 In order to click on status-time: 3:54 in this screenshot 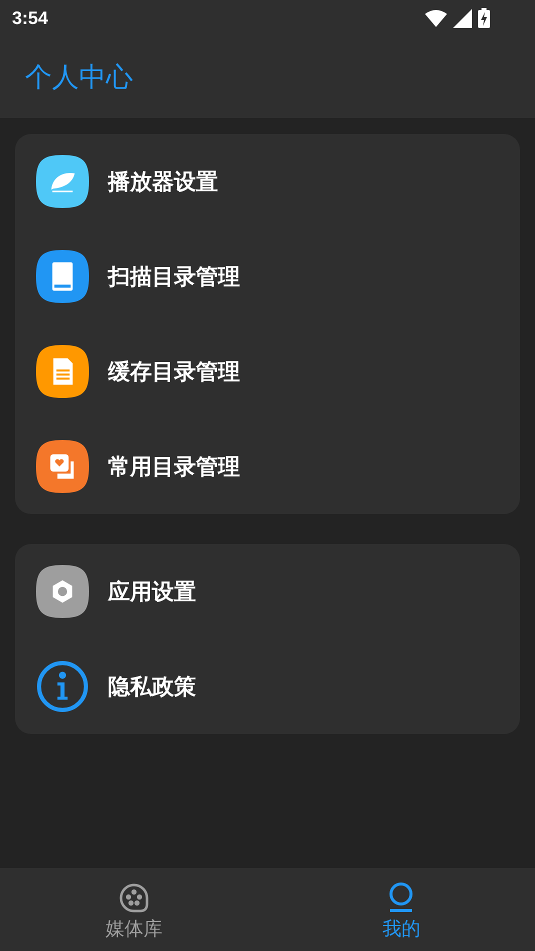, I will do `click(30, 18)`.